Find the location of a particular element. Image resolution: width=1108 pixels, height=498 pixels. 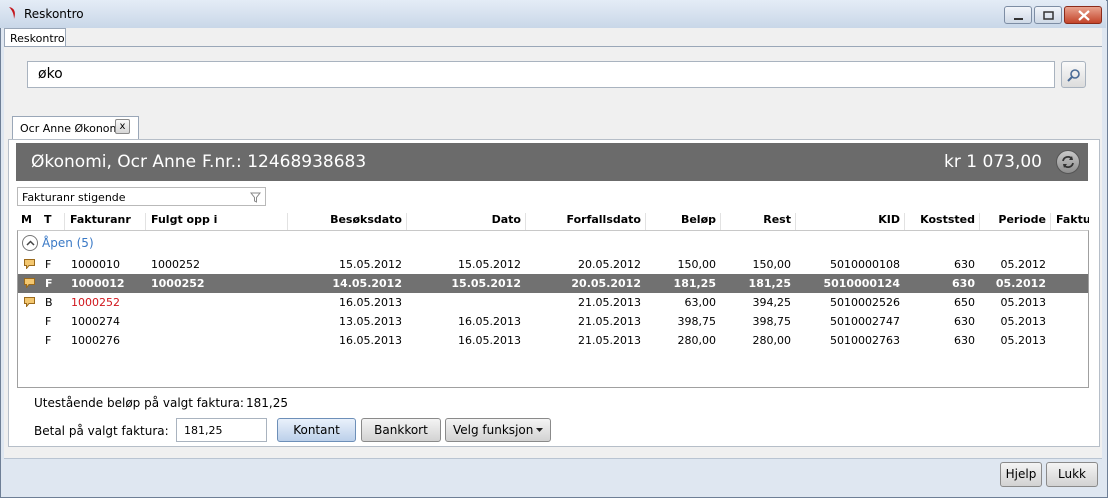

cell-rest: 394,25 is located at coordinates (772, 302).